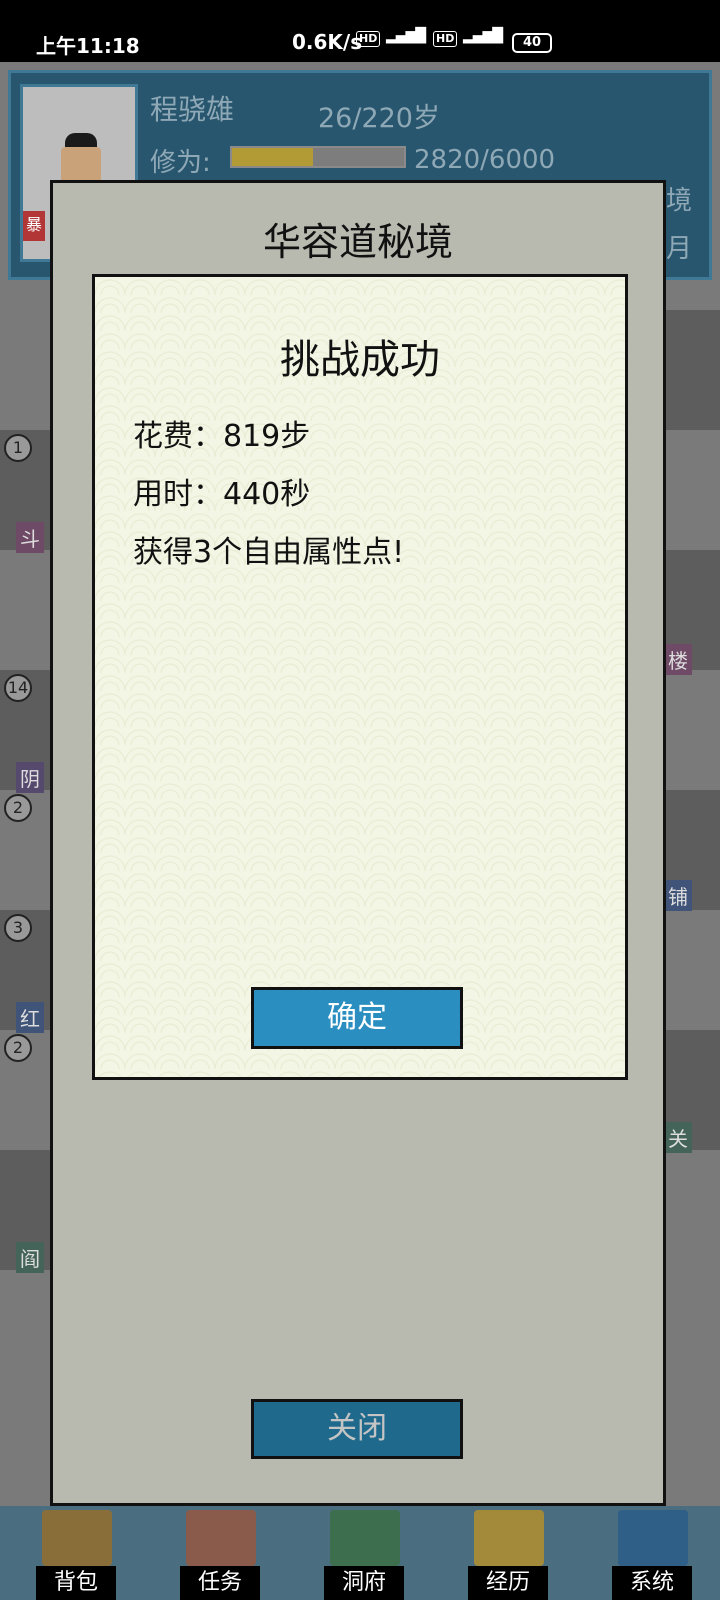  I want to click on bg-badge-1: 1, so click(18, 448).